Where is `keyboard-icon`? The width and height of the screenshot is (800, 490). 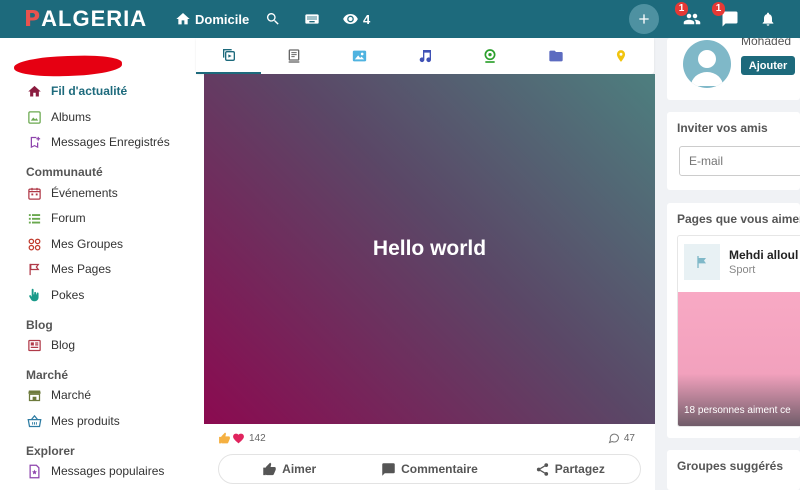 keyboard-icon is located at coordinates (312, 19).